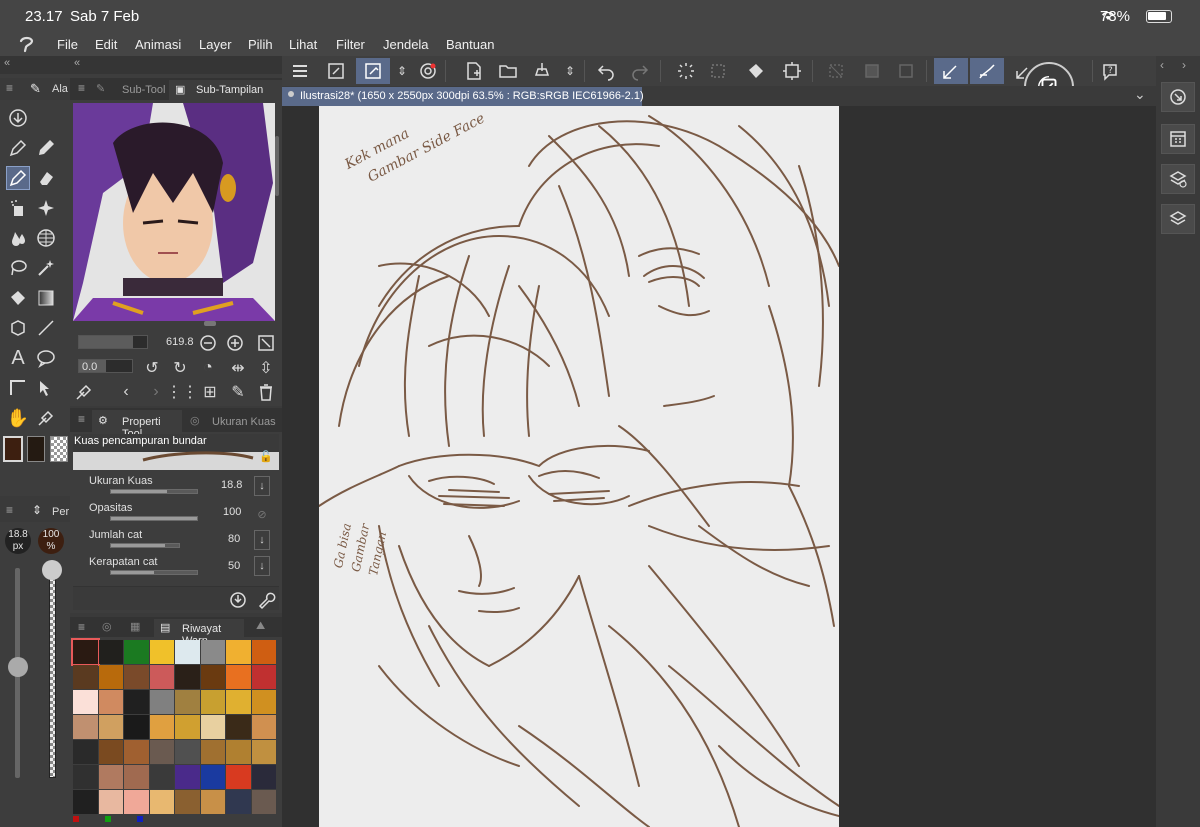  I want to click on brush-size-slider-handle, so click(18, 667).